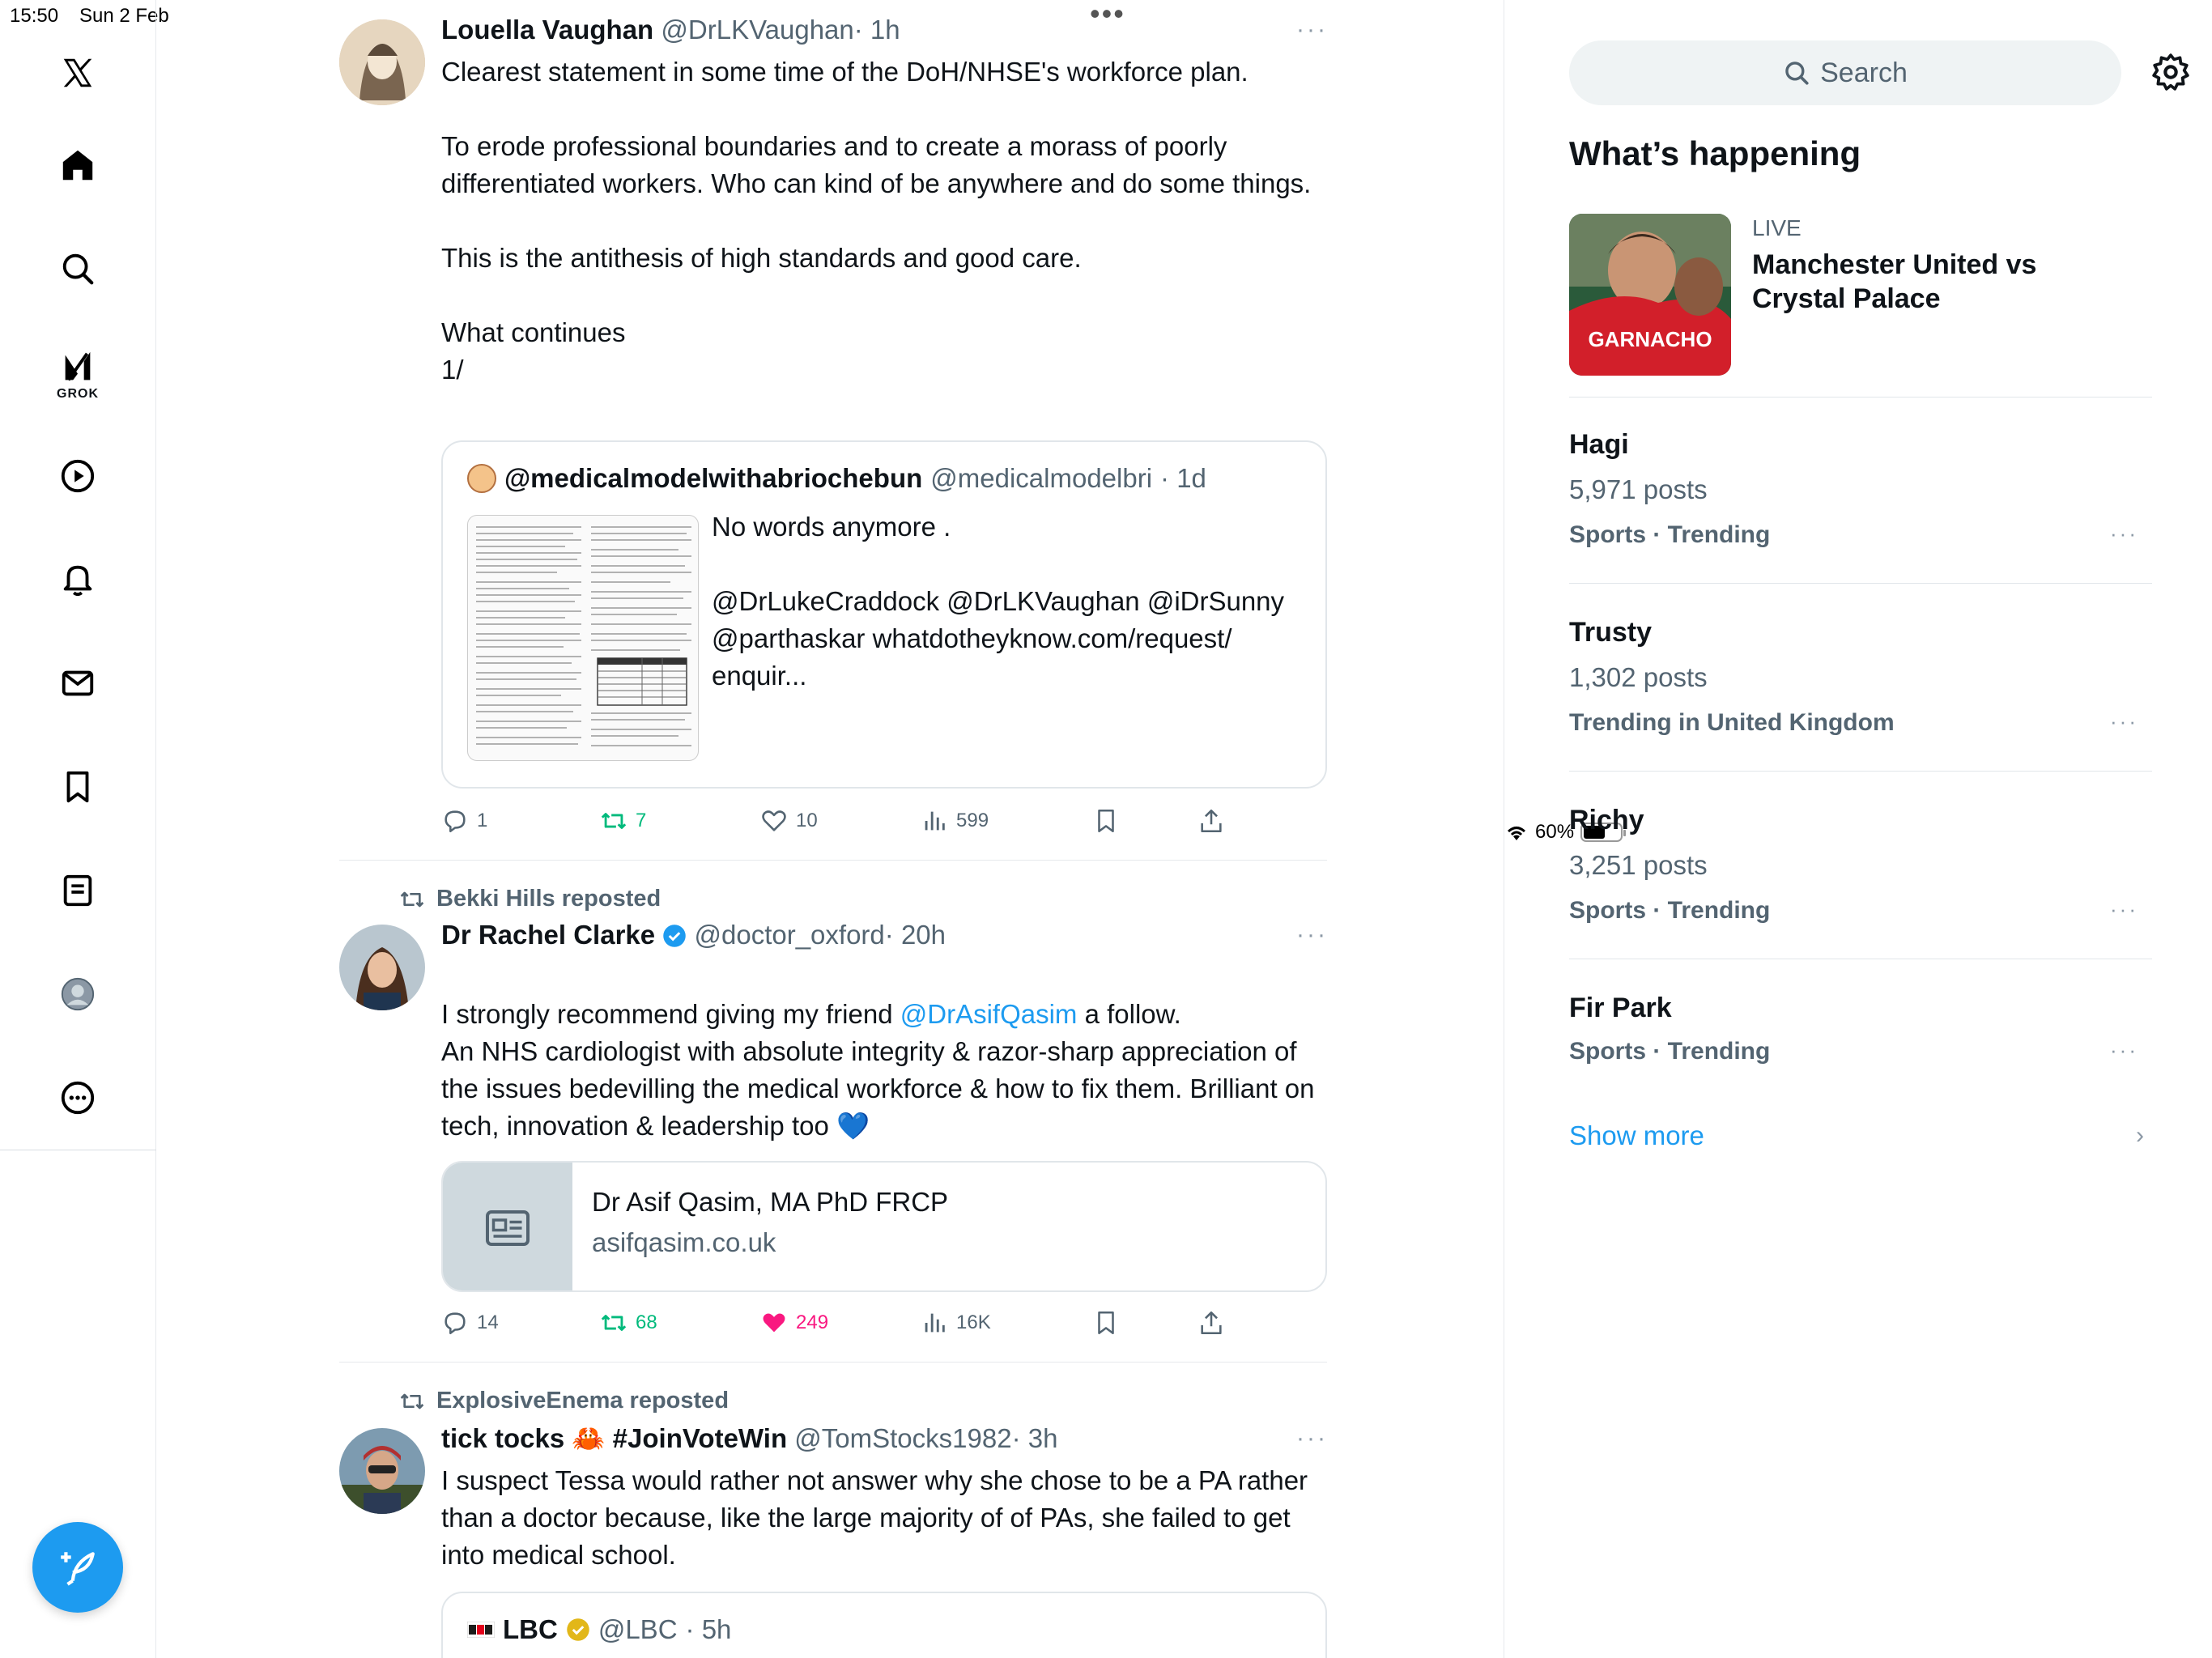  I want to click on author-handle: @DrLKVaughan, so click(757, 30).